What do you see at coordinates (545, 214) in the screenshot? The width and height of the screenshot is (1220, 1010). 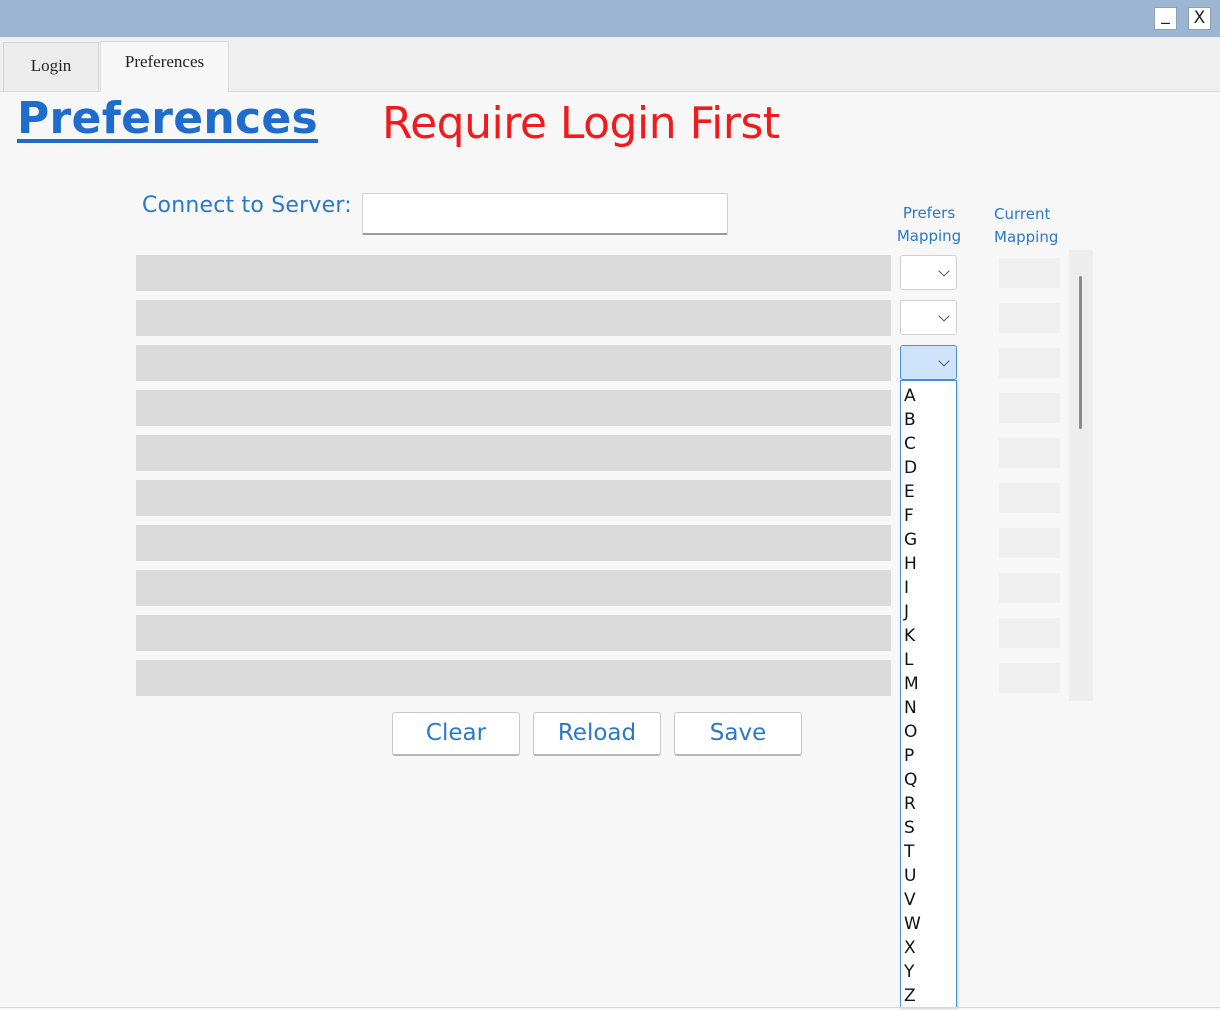 I see `server-input` at bounding box center [545, 214].